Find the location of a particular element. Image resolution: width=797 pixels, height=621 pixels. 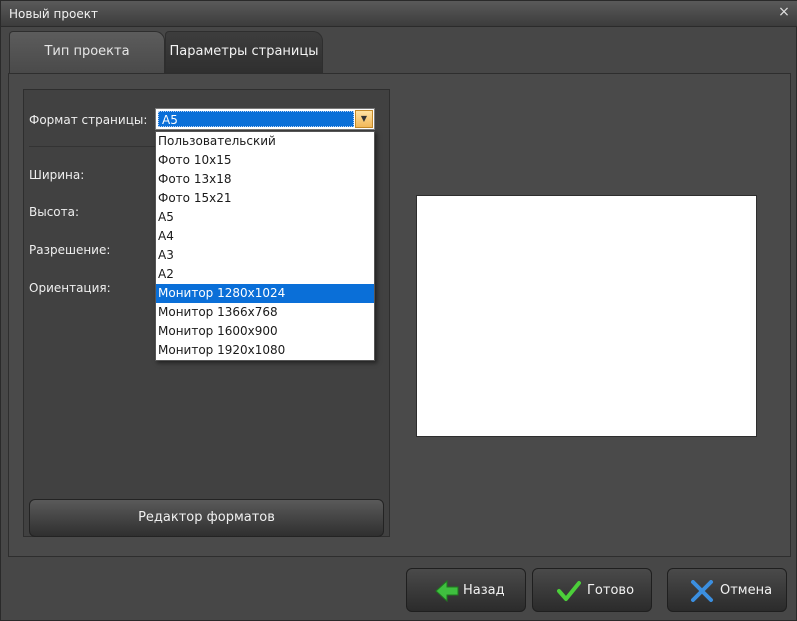

close-icon: × is located at coordinates (784, 12).